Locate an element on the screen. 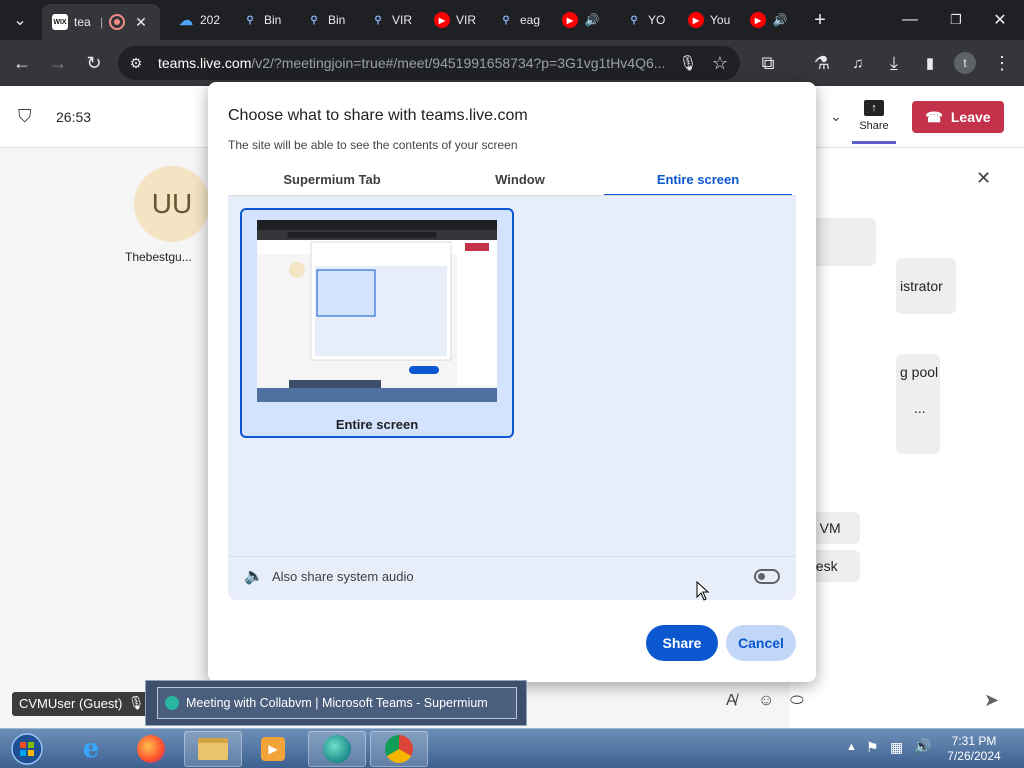  minimize-icon: — is located at coordinates (910, 20).